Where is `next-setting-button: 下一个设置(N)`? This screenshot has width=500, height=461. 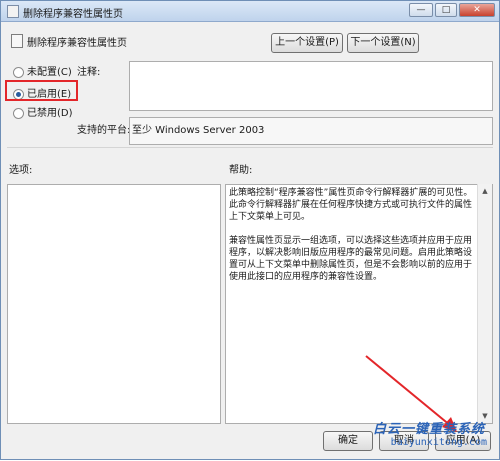
next-setting-button: 下一个设置(N) is located at coordinates (383, 43).